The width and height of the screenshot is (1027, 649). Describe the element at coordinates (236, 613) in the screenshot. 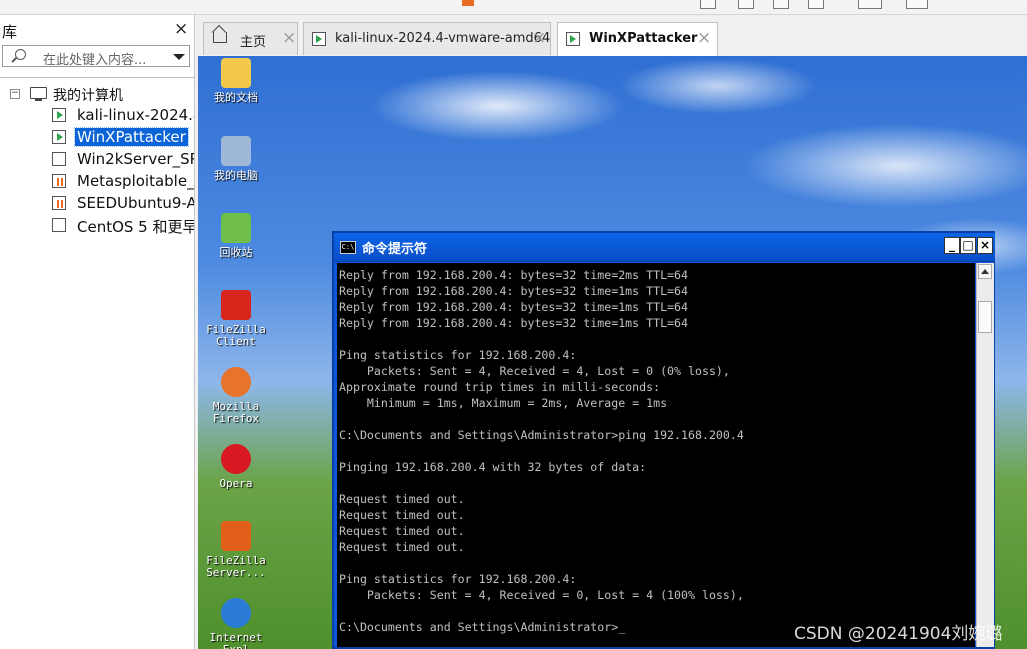

I see `internet-explorer-icon` at that location.